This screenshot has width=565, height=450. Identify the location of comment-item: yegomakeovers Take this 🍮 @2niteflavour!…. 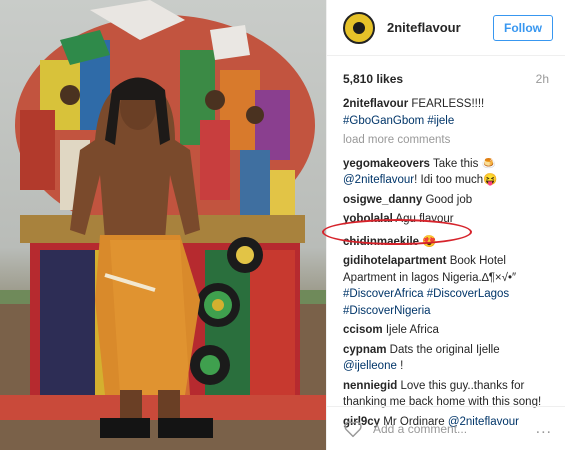
(446, 172).